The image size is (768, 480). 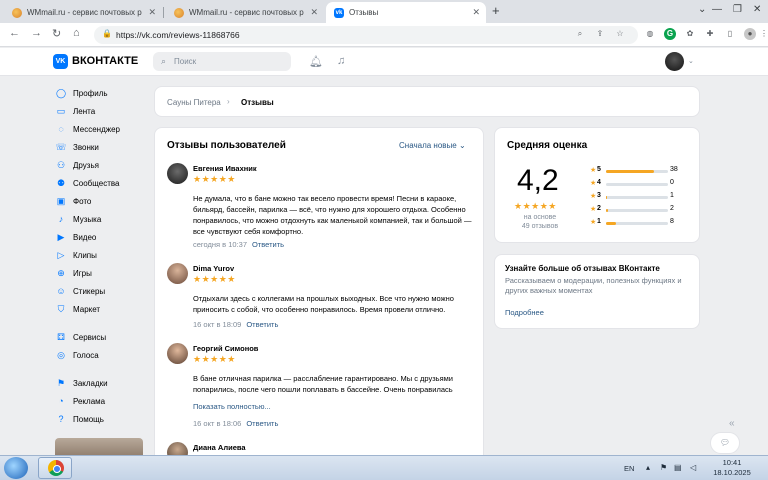 I want to click on phone-icon: ☏, so click(x=61, y=146).